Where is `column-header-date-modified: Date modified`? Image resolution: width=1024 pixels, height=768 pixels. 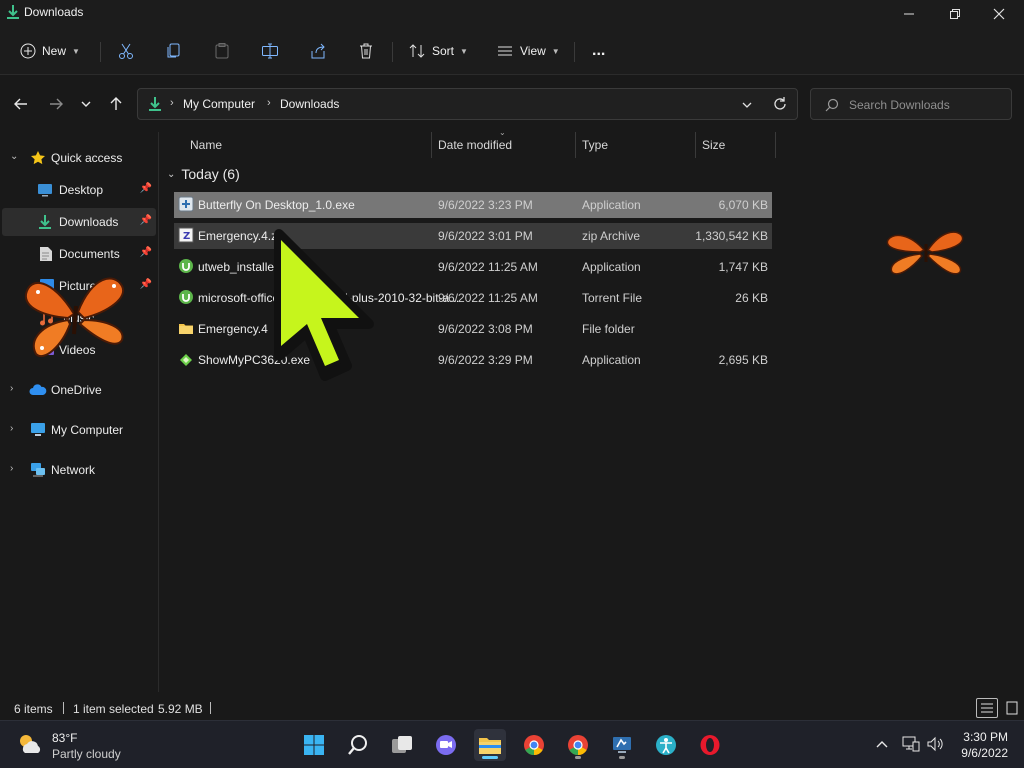 column-header-date-modified: Date modified is located at coordinates (475, 145).